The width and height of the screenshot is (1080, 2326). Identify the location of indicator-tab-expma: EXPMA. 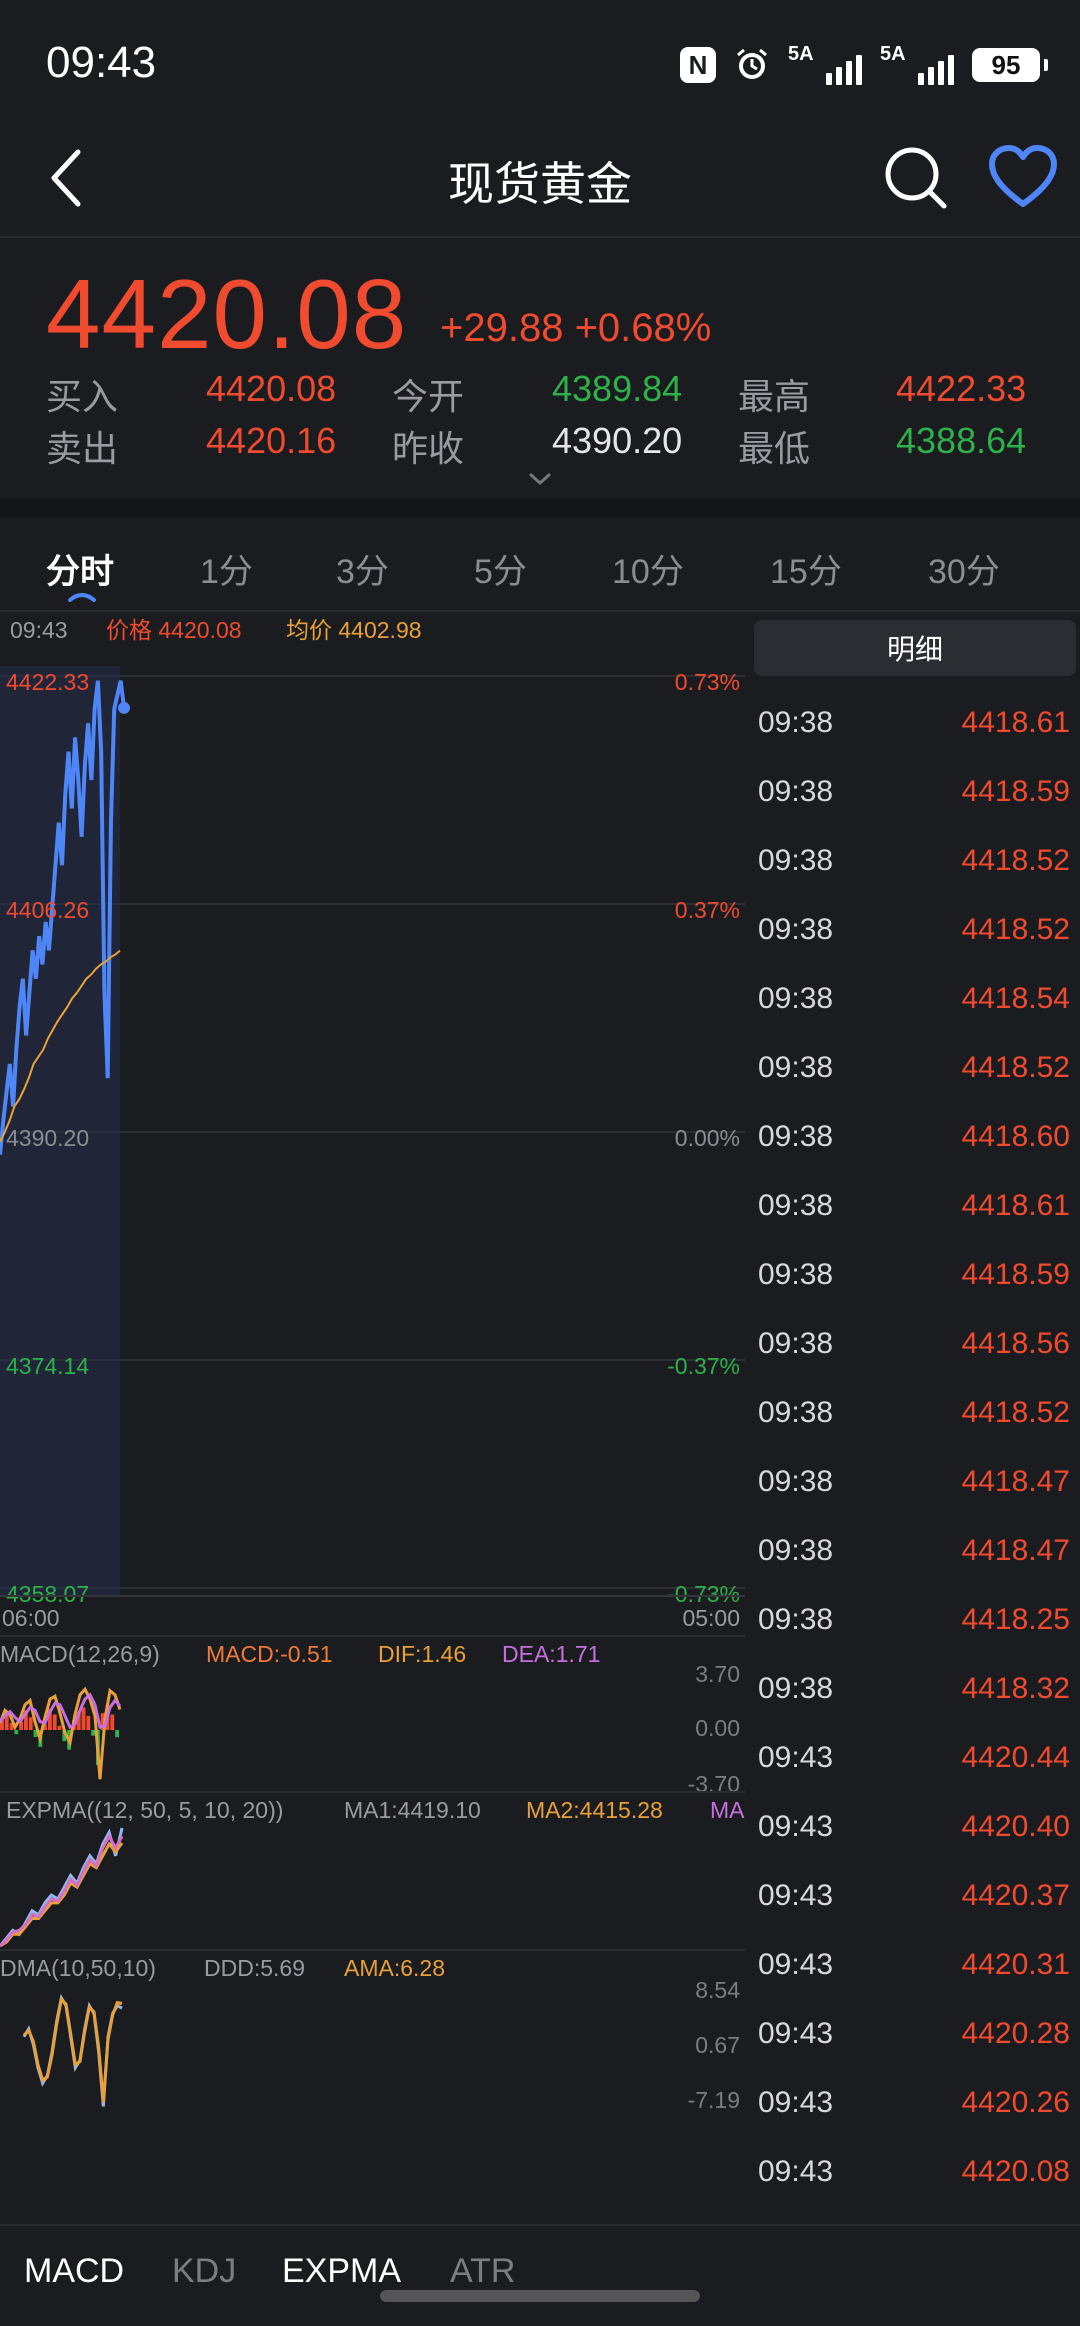
(341, 2271).